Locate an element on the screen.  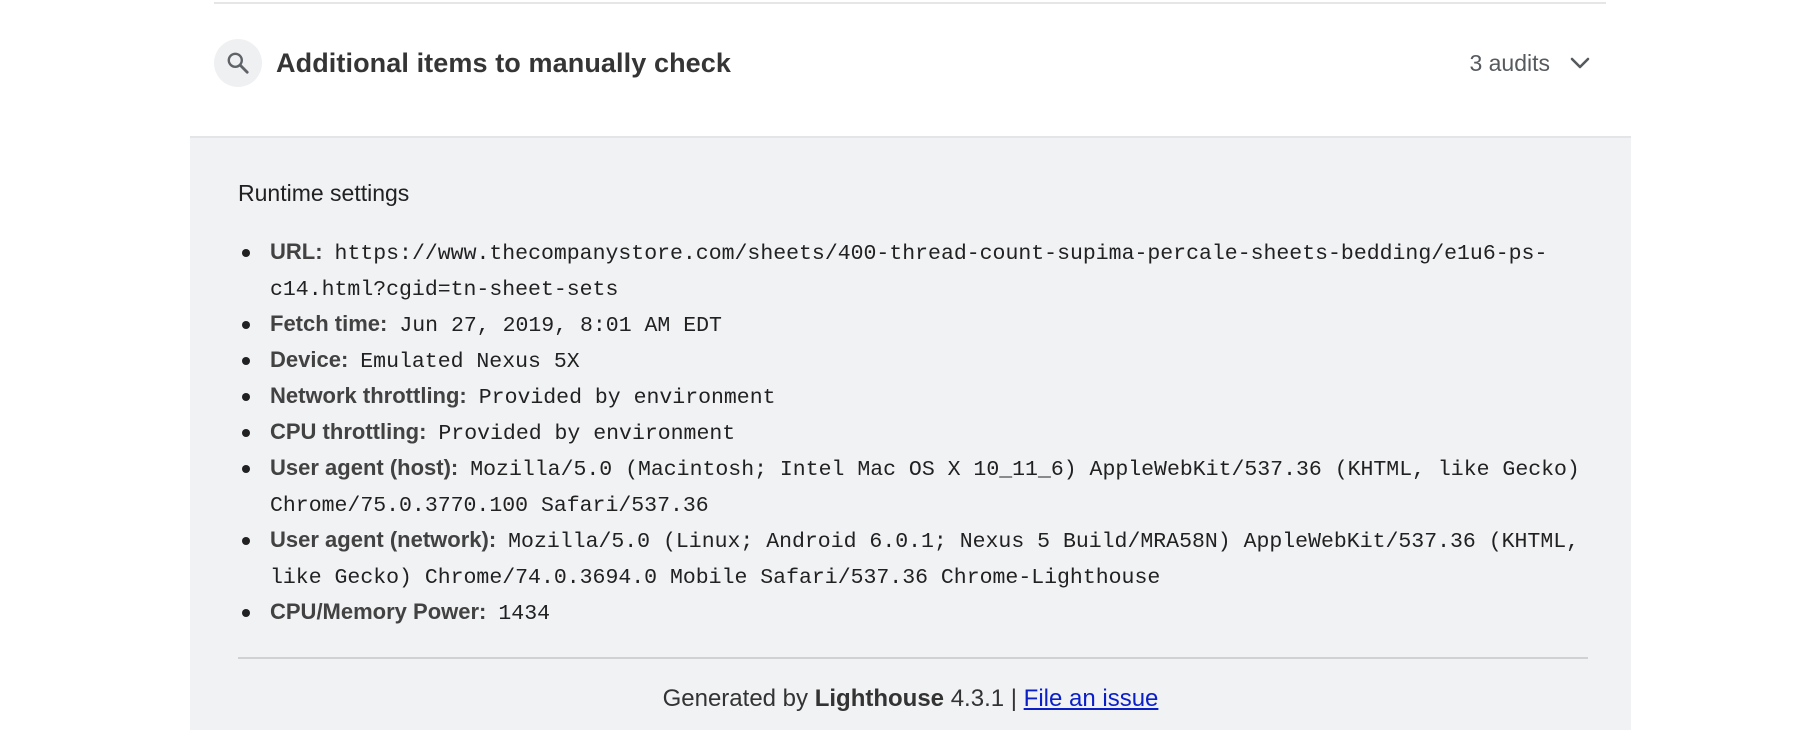
setting-name: Device: is located at coordinates (309, 359).